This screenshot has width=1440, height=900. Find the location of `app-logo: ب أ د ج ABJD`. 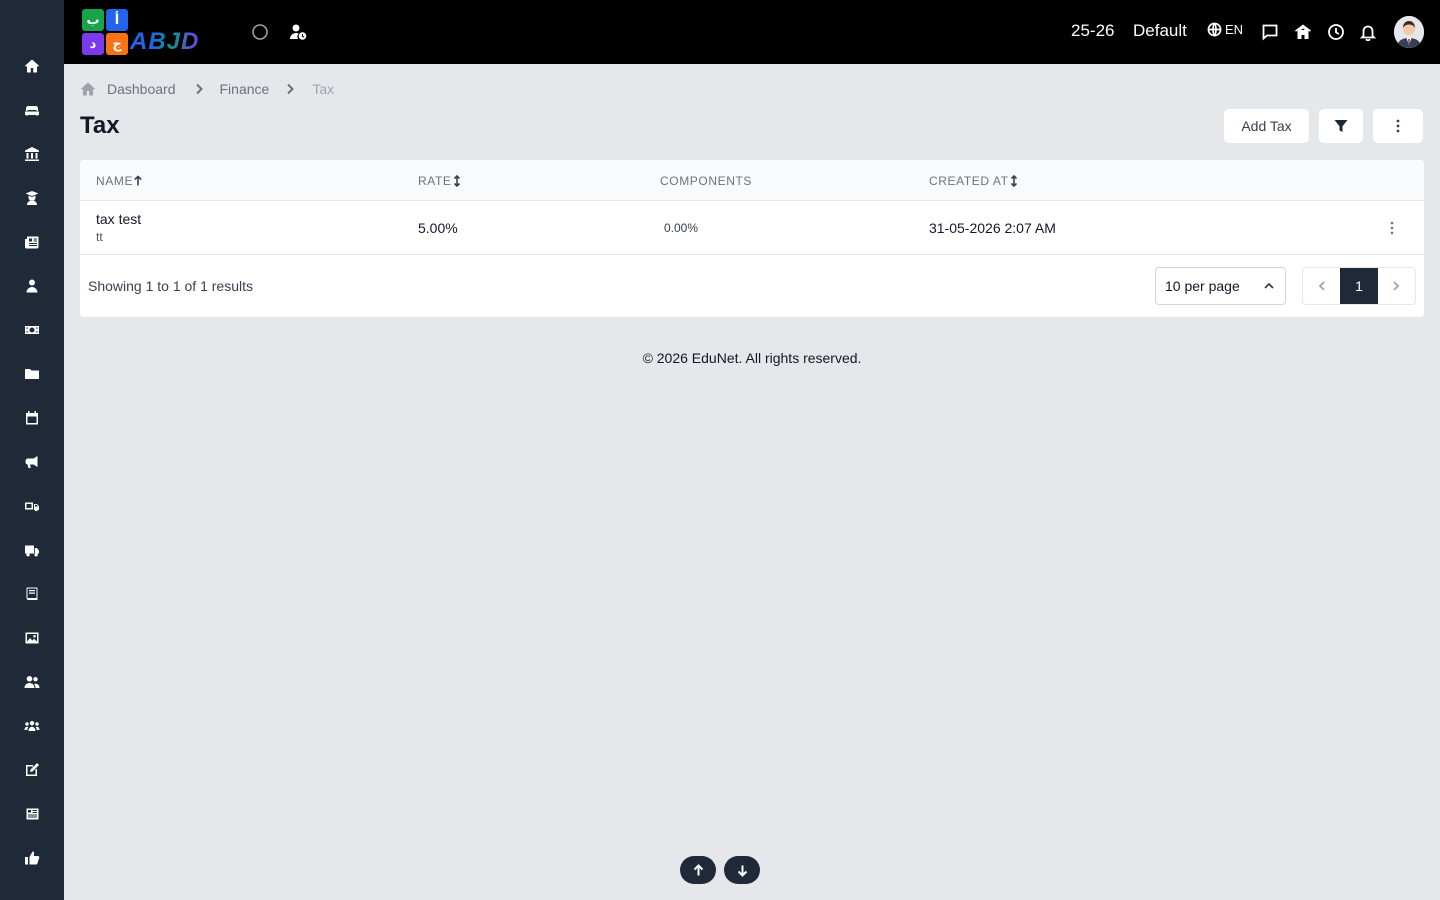

app-logo: ب أ د ج ABJD is located at coordinates (152, 32).